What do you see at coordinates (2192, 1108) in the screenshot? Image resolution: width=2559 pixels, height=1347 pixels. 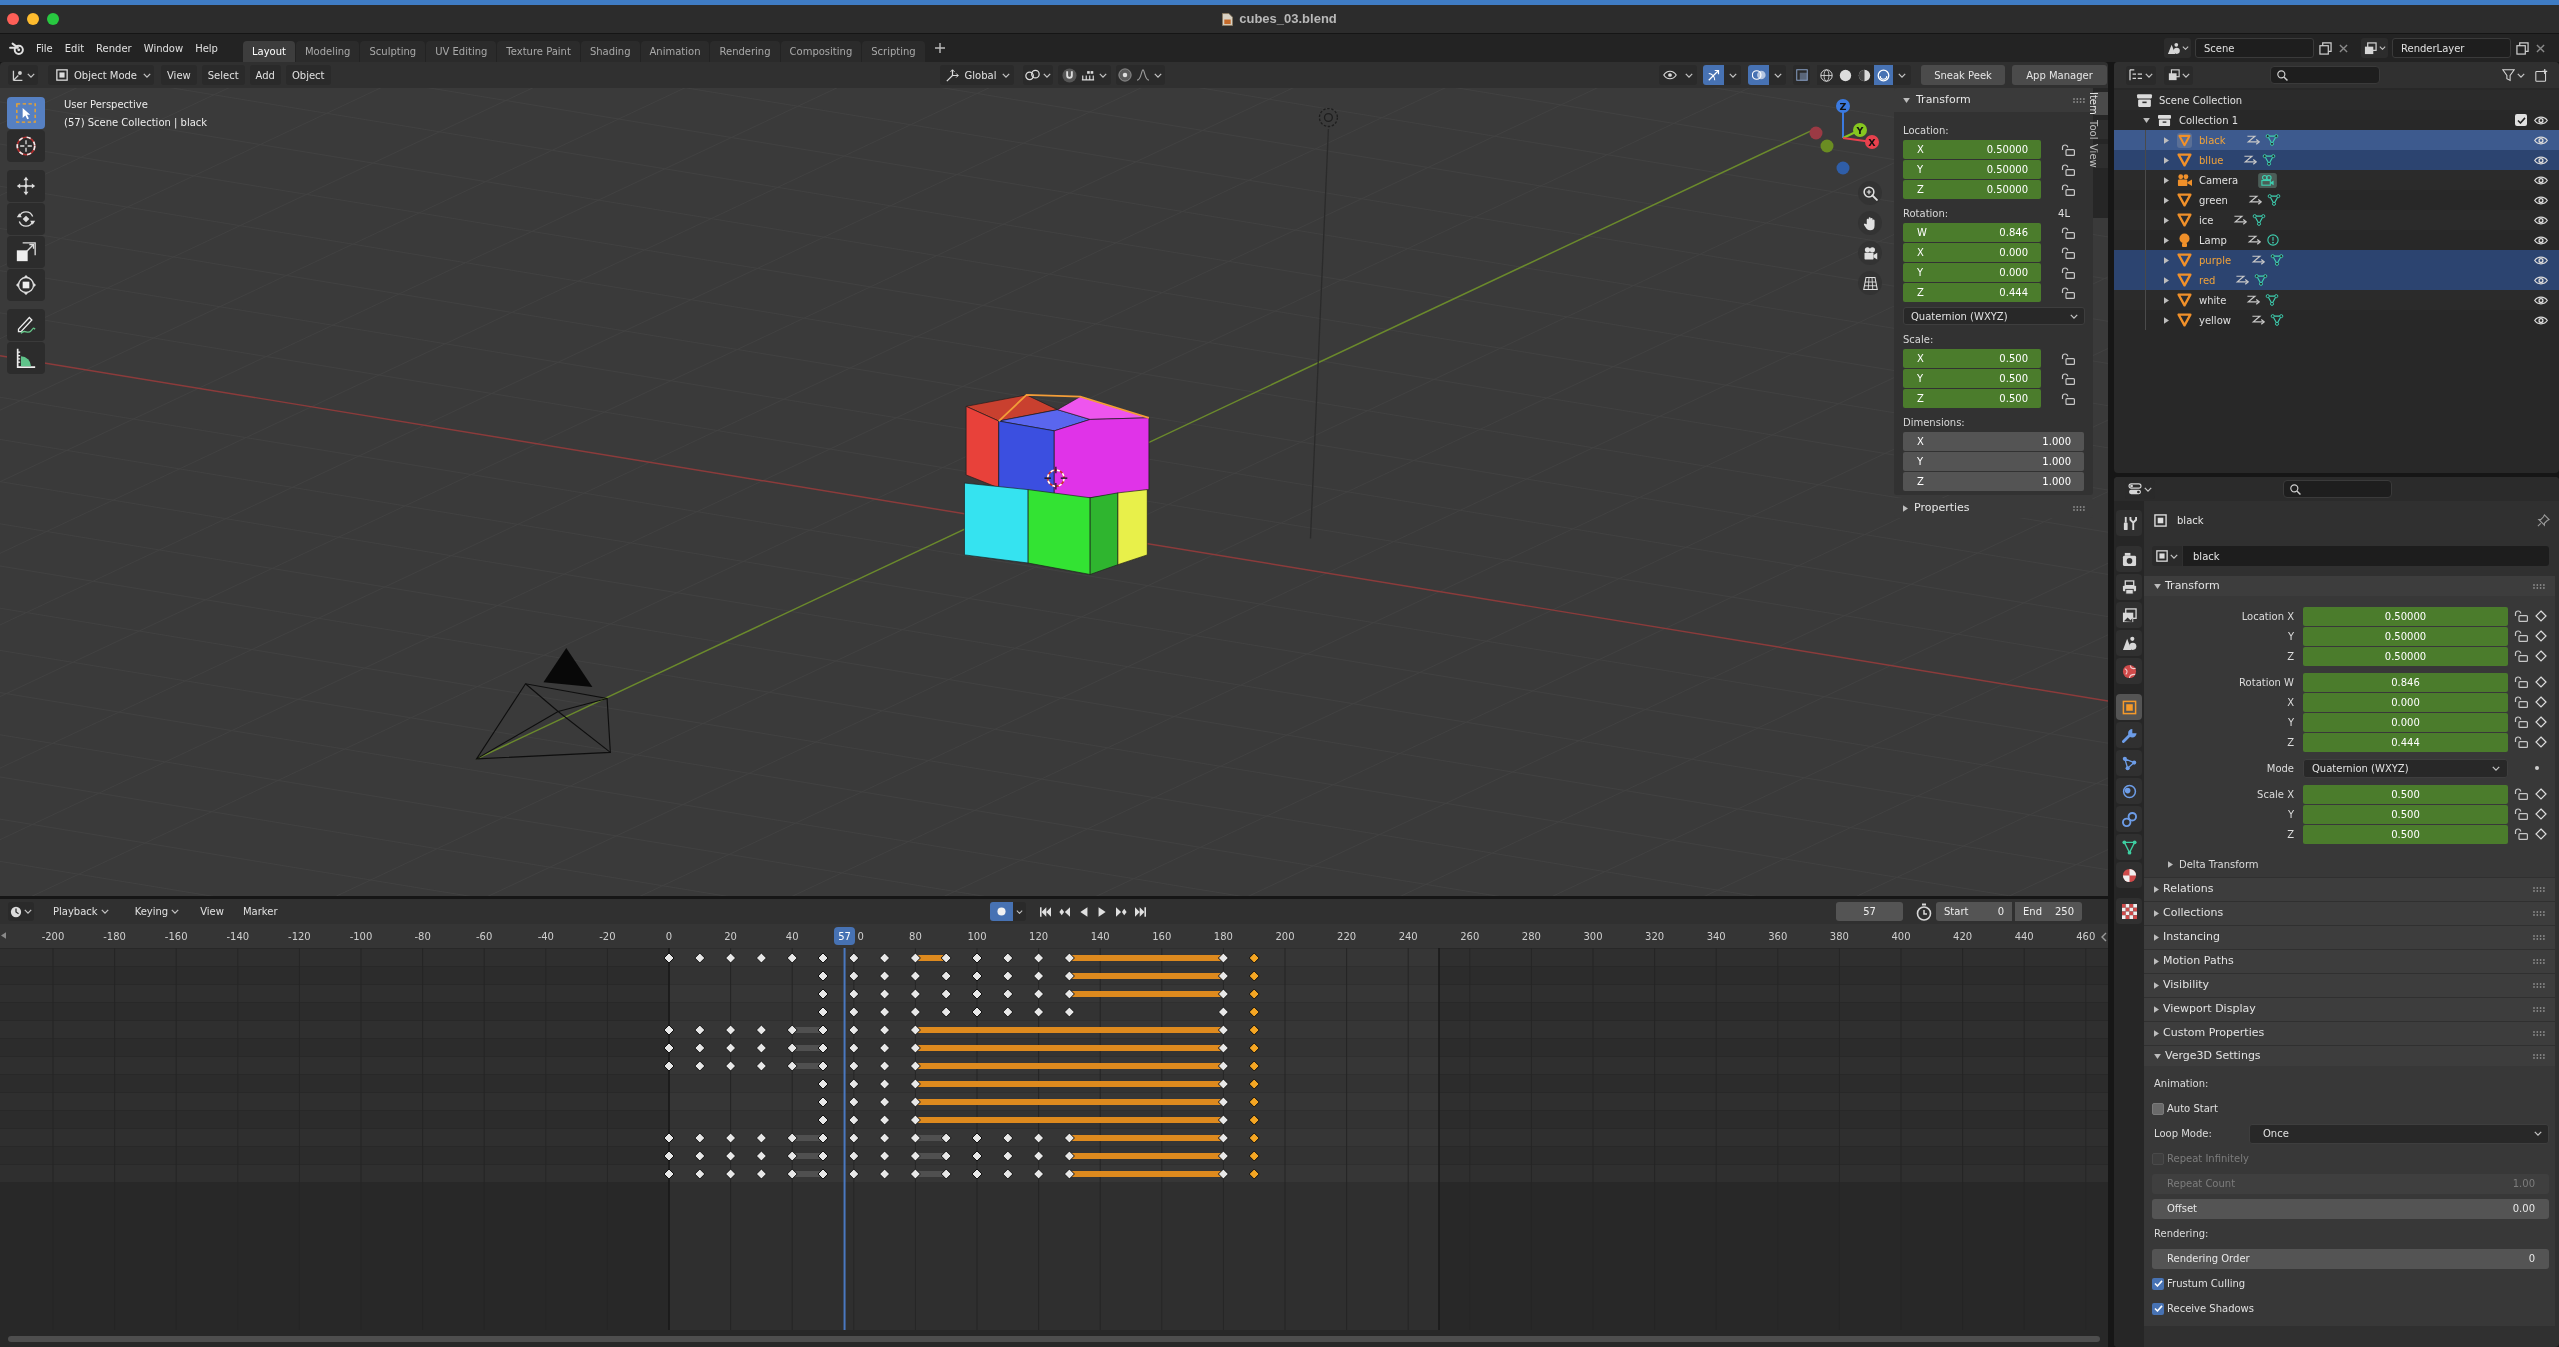 I see `checkbox-label: Auto Start` at bounding box center [2192, 1108].